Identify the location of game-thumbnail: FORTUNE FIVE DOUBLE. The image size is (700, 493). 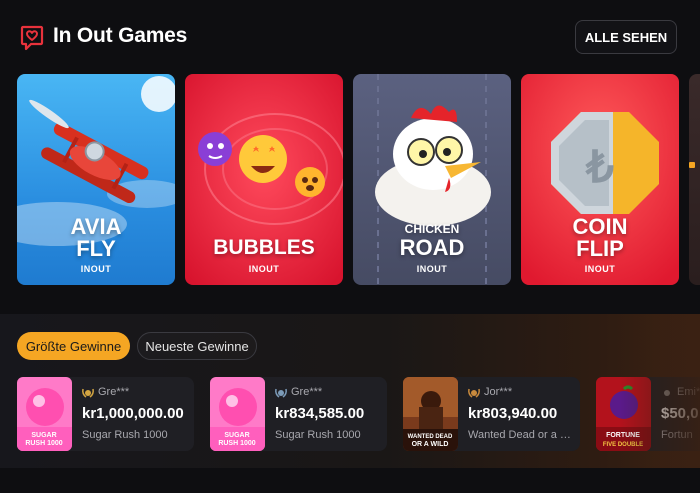
(623, 414).